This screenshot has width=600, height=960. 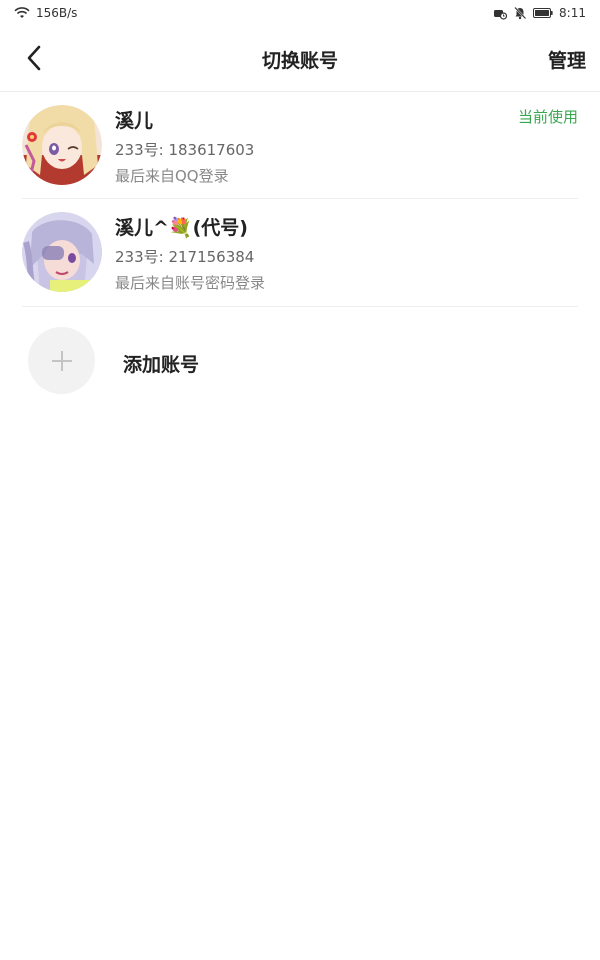 What do you see at coordinates (501, 15) in the screenshot?
I see `vpn-icon` at bounding box center [501, 15].